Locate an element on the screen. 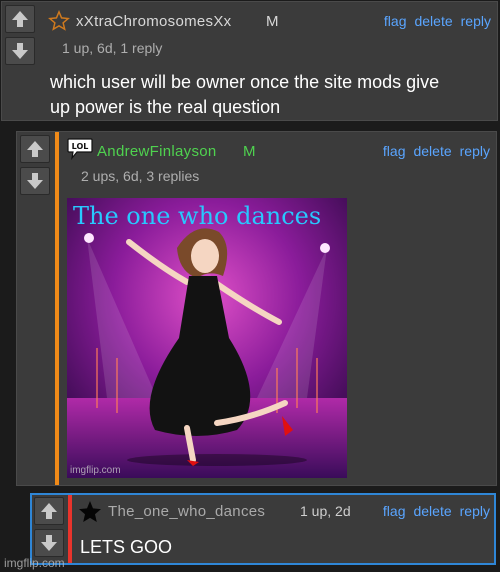 This screenshot has width=500, height=572. star-filled-icon is located at coordinates (90, 514).